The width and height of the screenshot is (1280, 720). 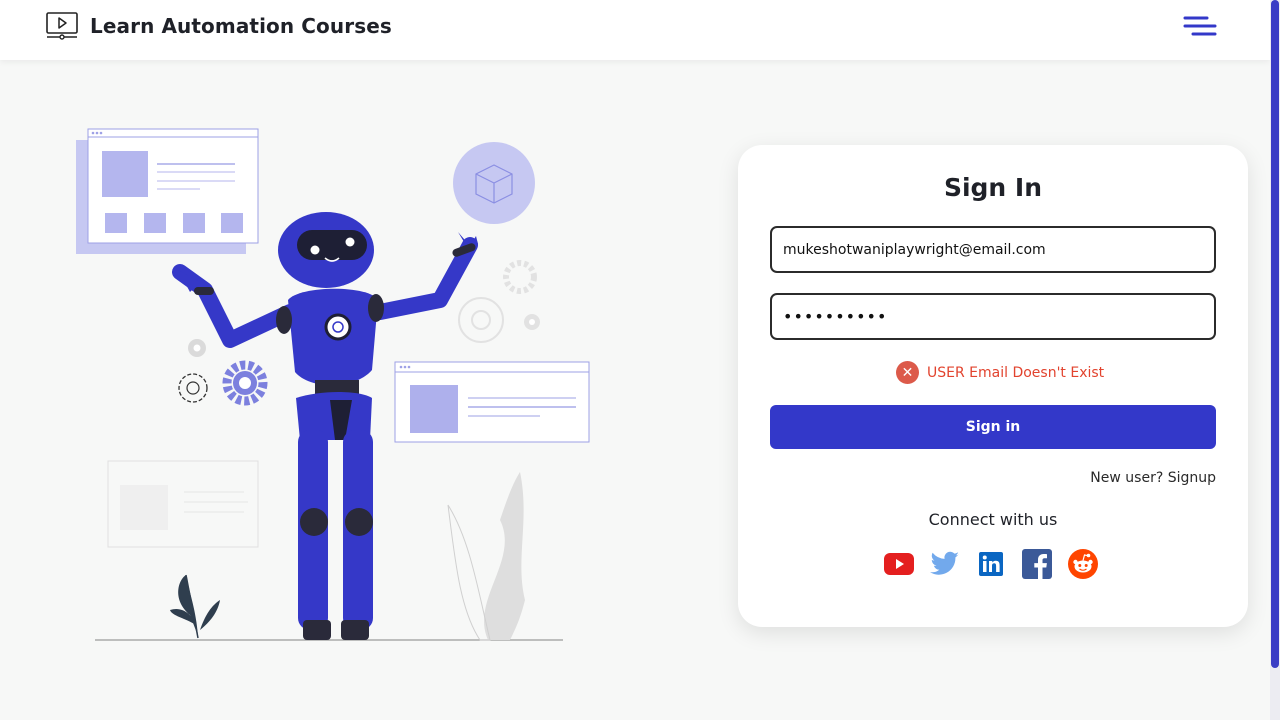 I want to click on video-player-icon, so click(x=62, y=26).